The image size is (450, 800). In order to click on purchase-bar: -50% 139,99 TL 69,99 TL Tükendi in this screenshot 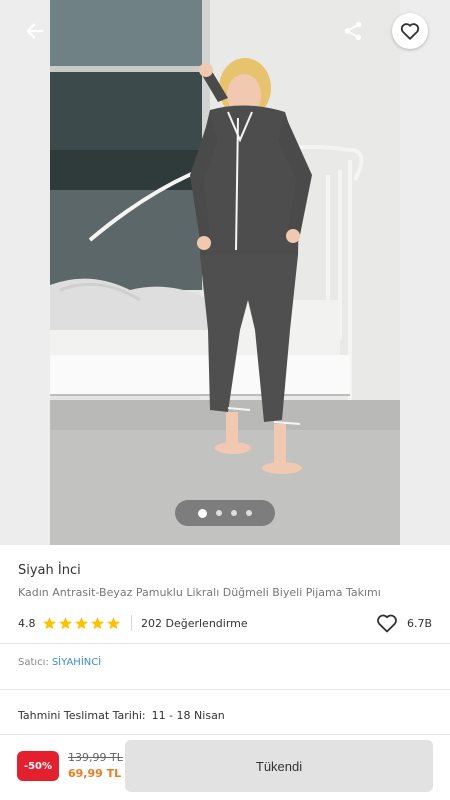, I will do `click(225, 767)`.